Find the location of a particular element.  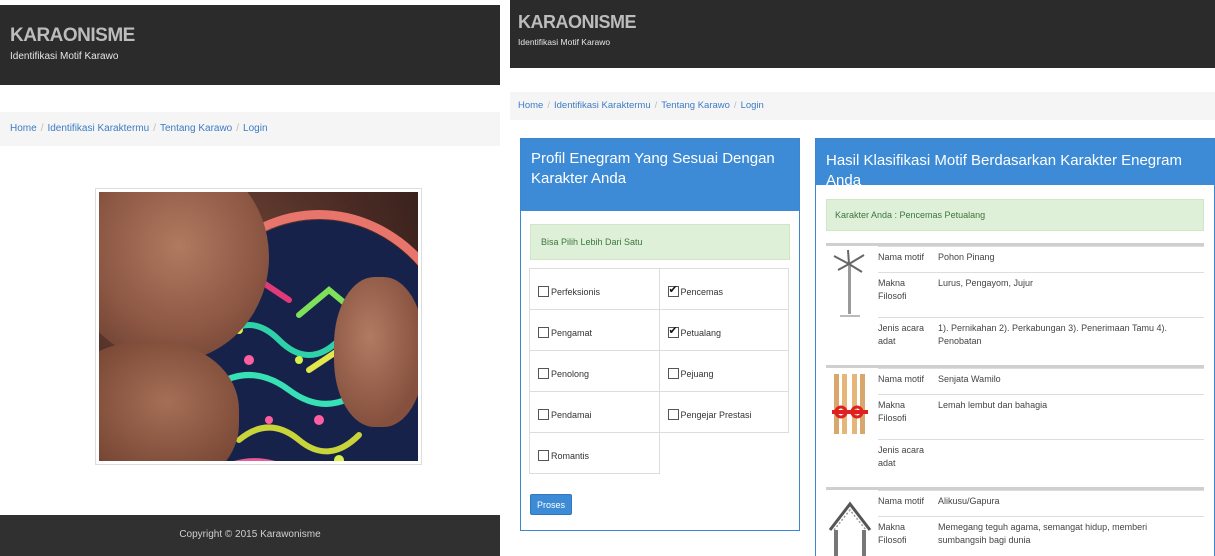

trait-checkbox-grid: Perfeksionis Pencemas Pengamat Petualang is located at coordinates (660, 371).